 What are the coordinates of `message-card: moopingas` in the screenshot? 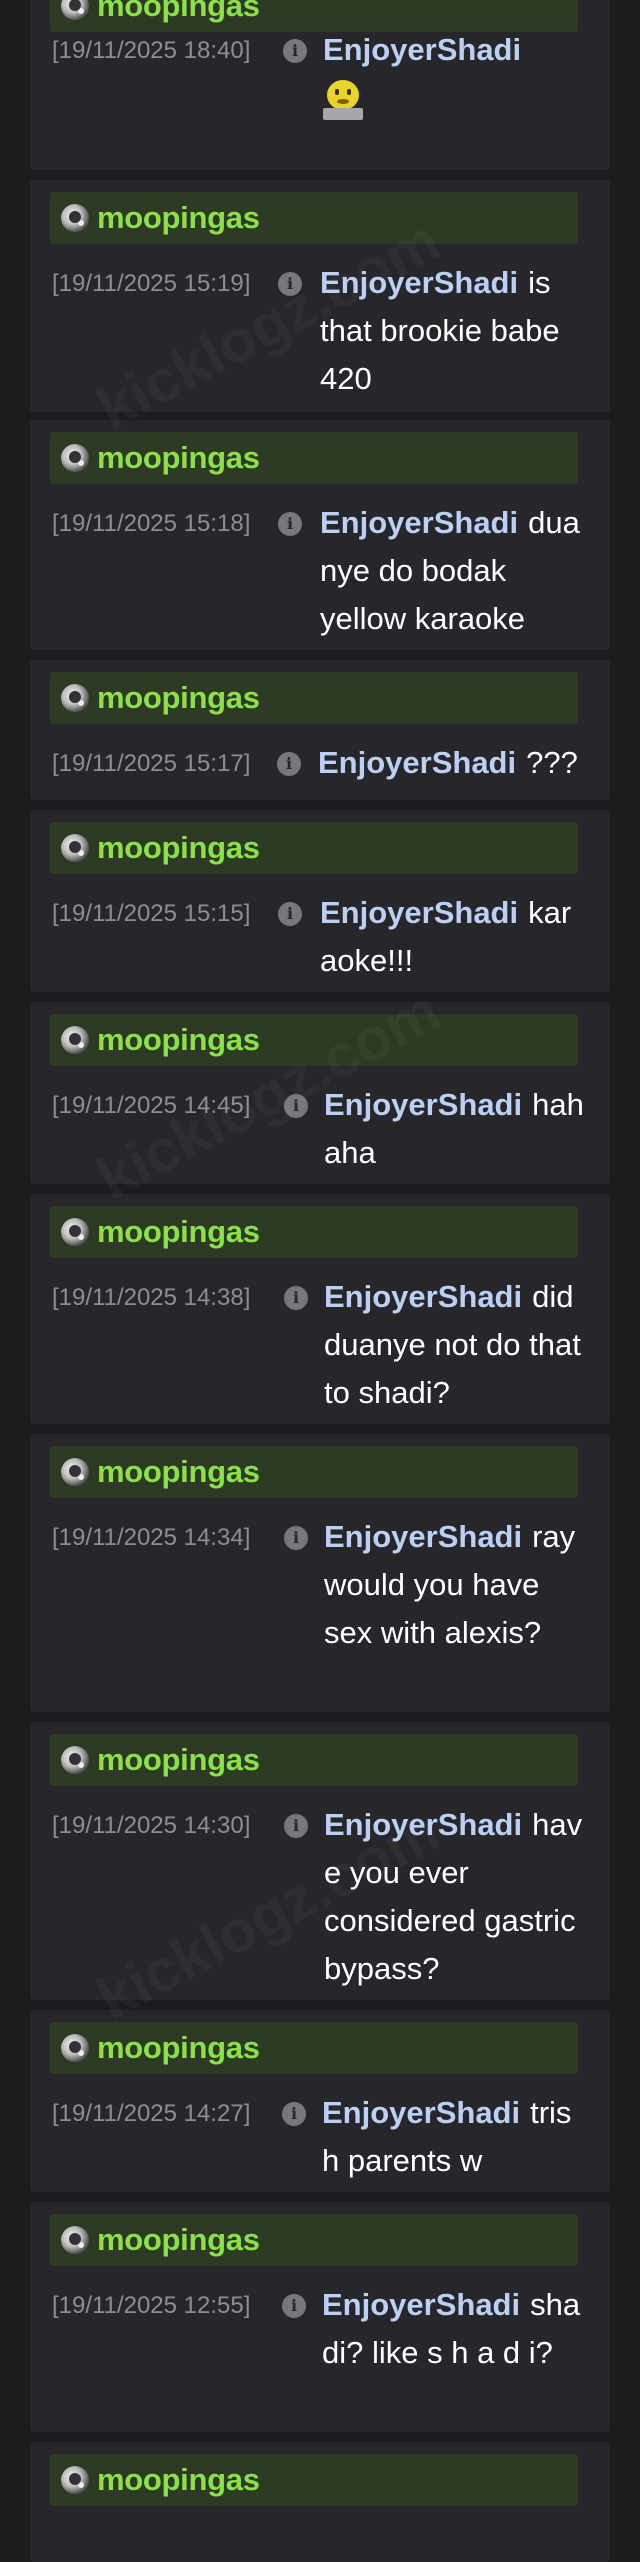 It's located at (320, 2502).